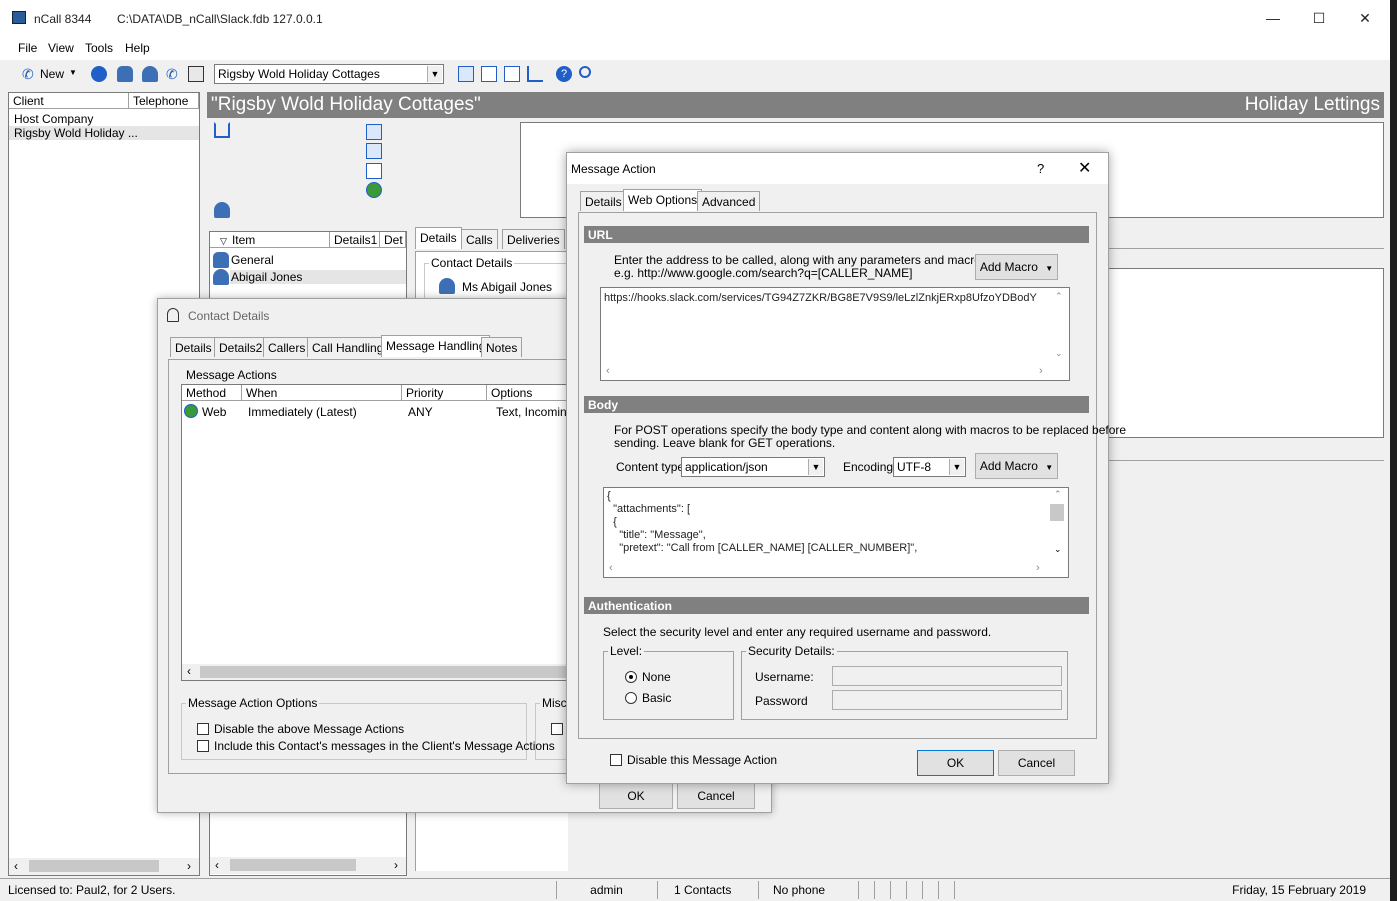 Image resolution: width=1397 pixels, height=901 pixels. Describe the element at coordinates (174, 74) in the screenshot. I see `call-icon: ✆` at that location.